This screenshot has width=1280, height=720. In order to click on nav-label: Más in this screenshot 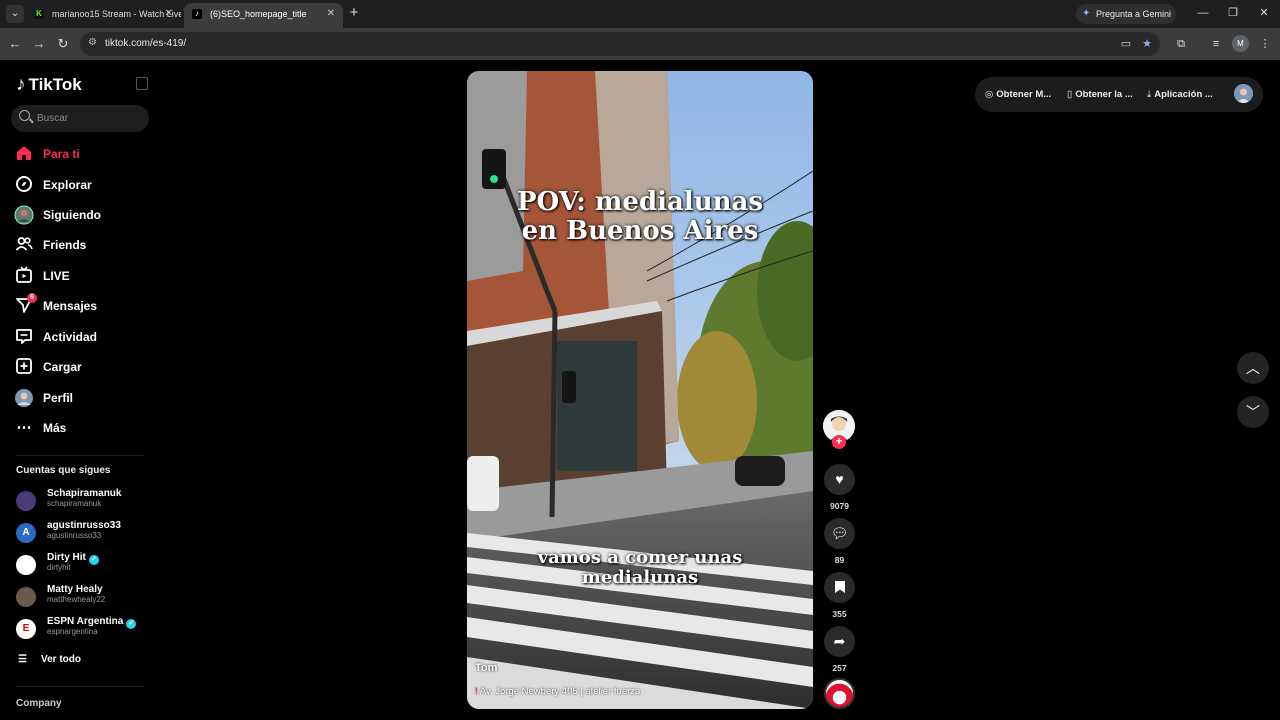, I will do `click(55, 428)`.